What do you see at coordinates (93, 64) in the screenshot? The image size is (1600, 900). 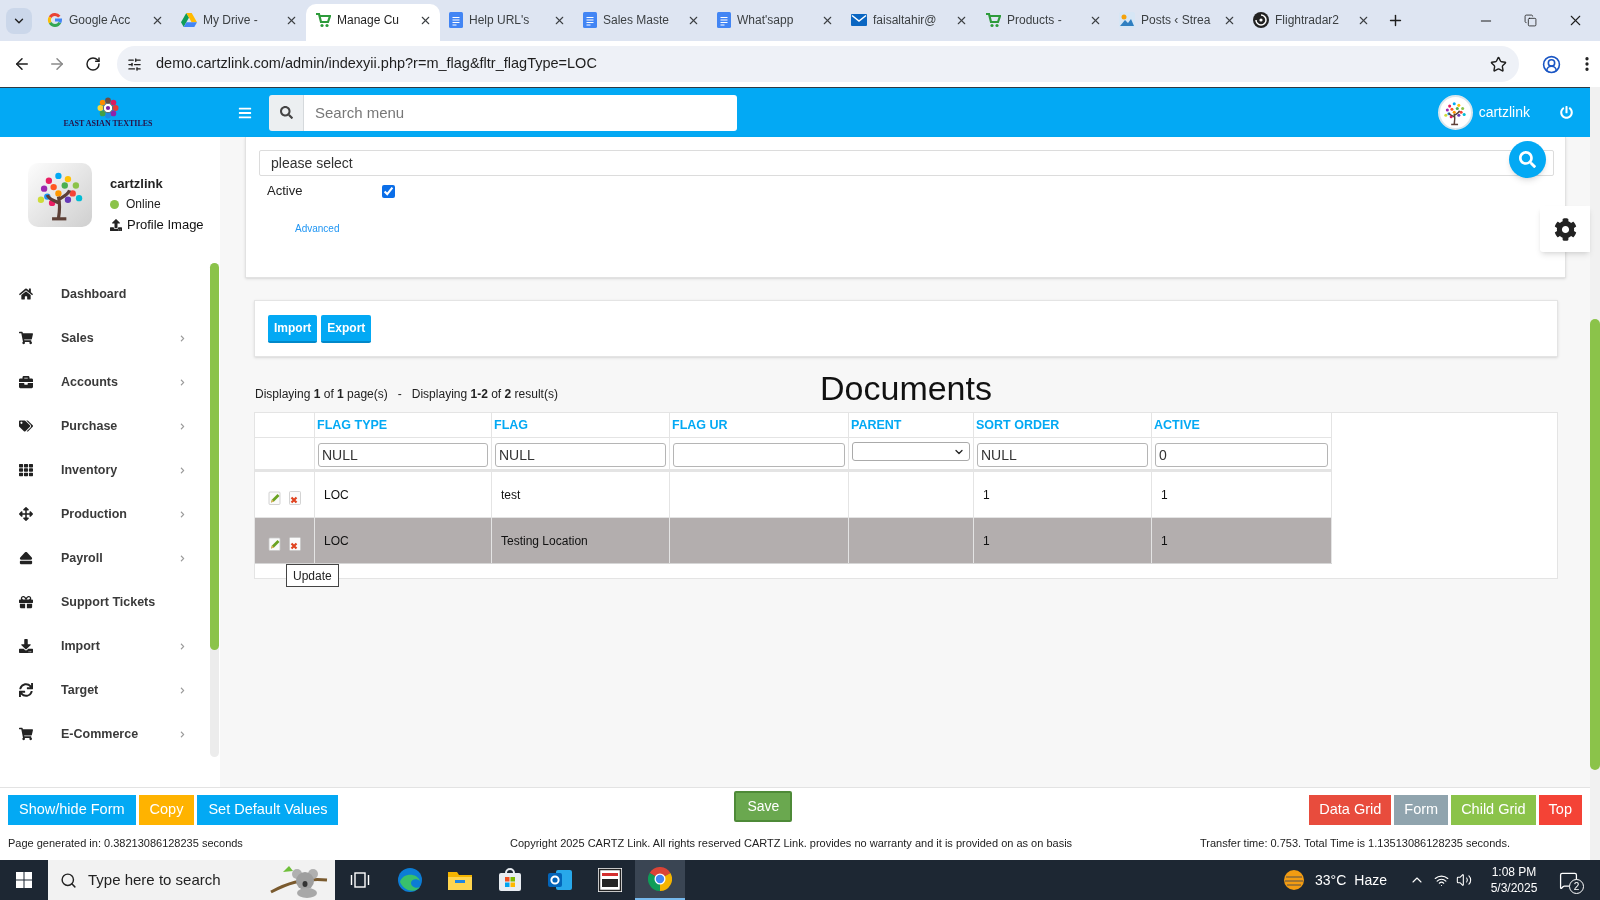 I see `reload-icon` at bounding box center [93, 64].